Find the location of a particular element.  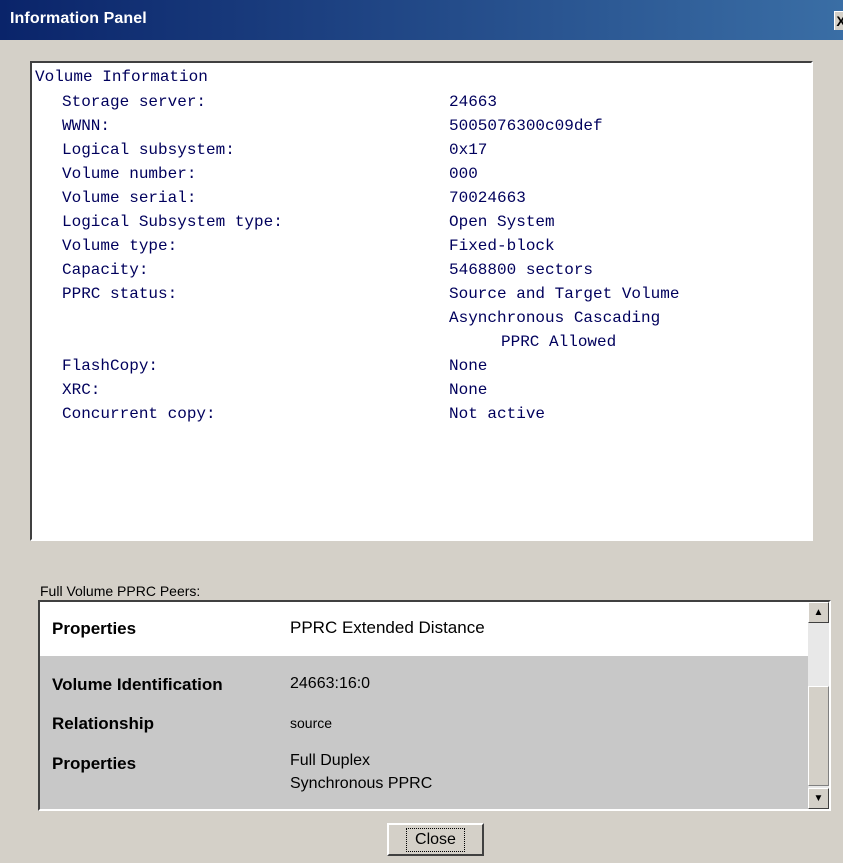

scroll-down-arrow-icon: ▼ is located at coordinates (818, 798).